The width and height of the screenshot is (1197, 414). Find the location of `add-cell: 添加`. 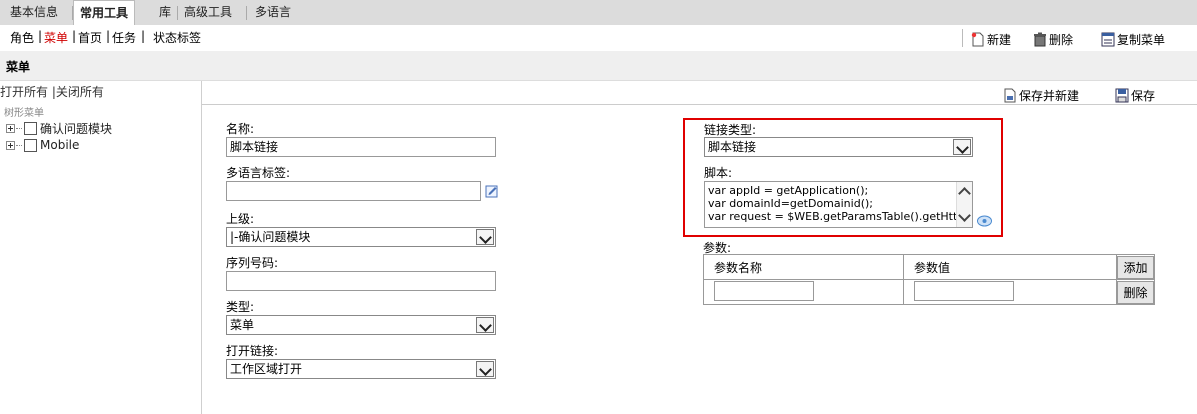

add-cell: 添加 is located at coordinates (1135, 267).